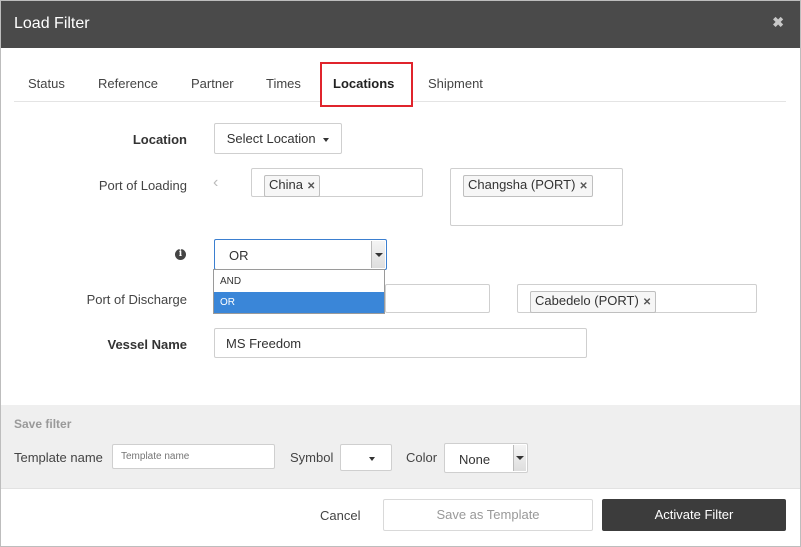  What do you see at coordinates (312, 457) in the screenshot?
I see `symbol-label: Symbol` at bounding box center [312, 457].